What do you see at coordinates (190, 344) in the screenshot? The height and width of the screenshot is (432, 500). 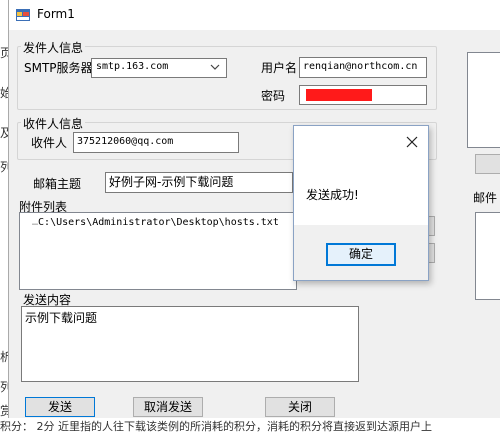 I see `content-textarea: 示例下载问题` at bounding box center [190, 344].